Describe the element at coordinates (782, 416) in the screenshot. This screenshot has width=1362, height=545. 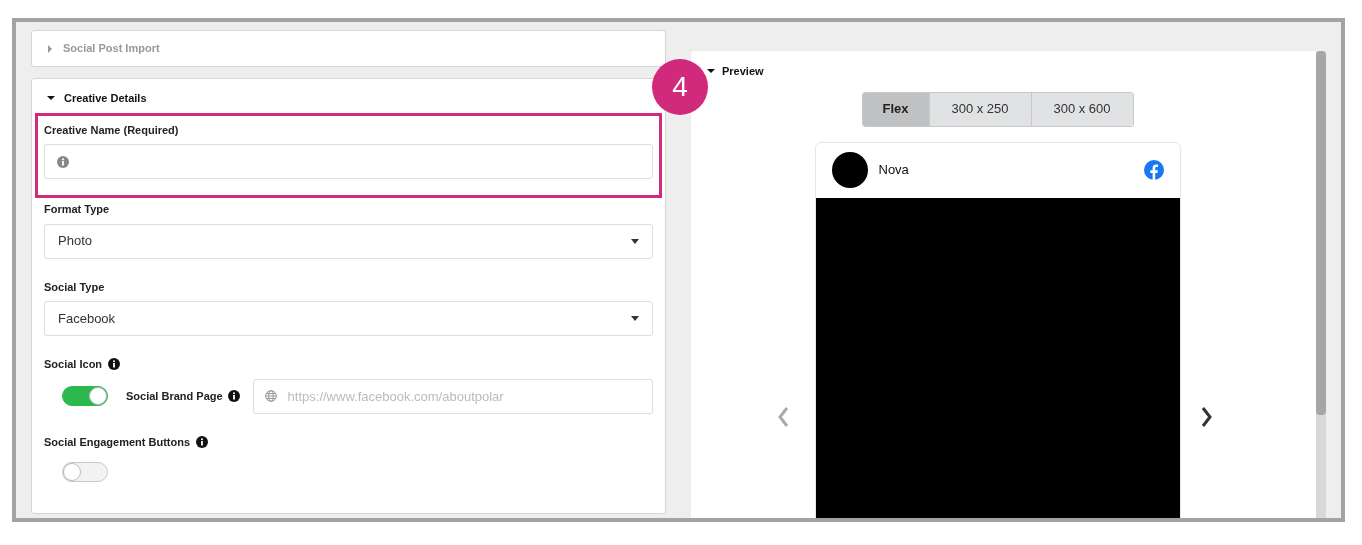
I see `chevron-left-icon` at that location.